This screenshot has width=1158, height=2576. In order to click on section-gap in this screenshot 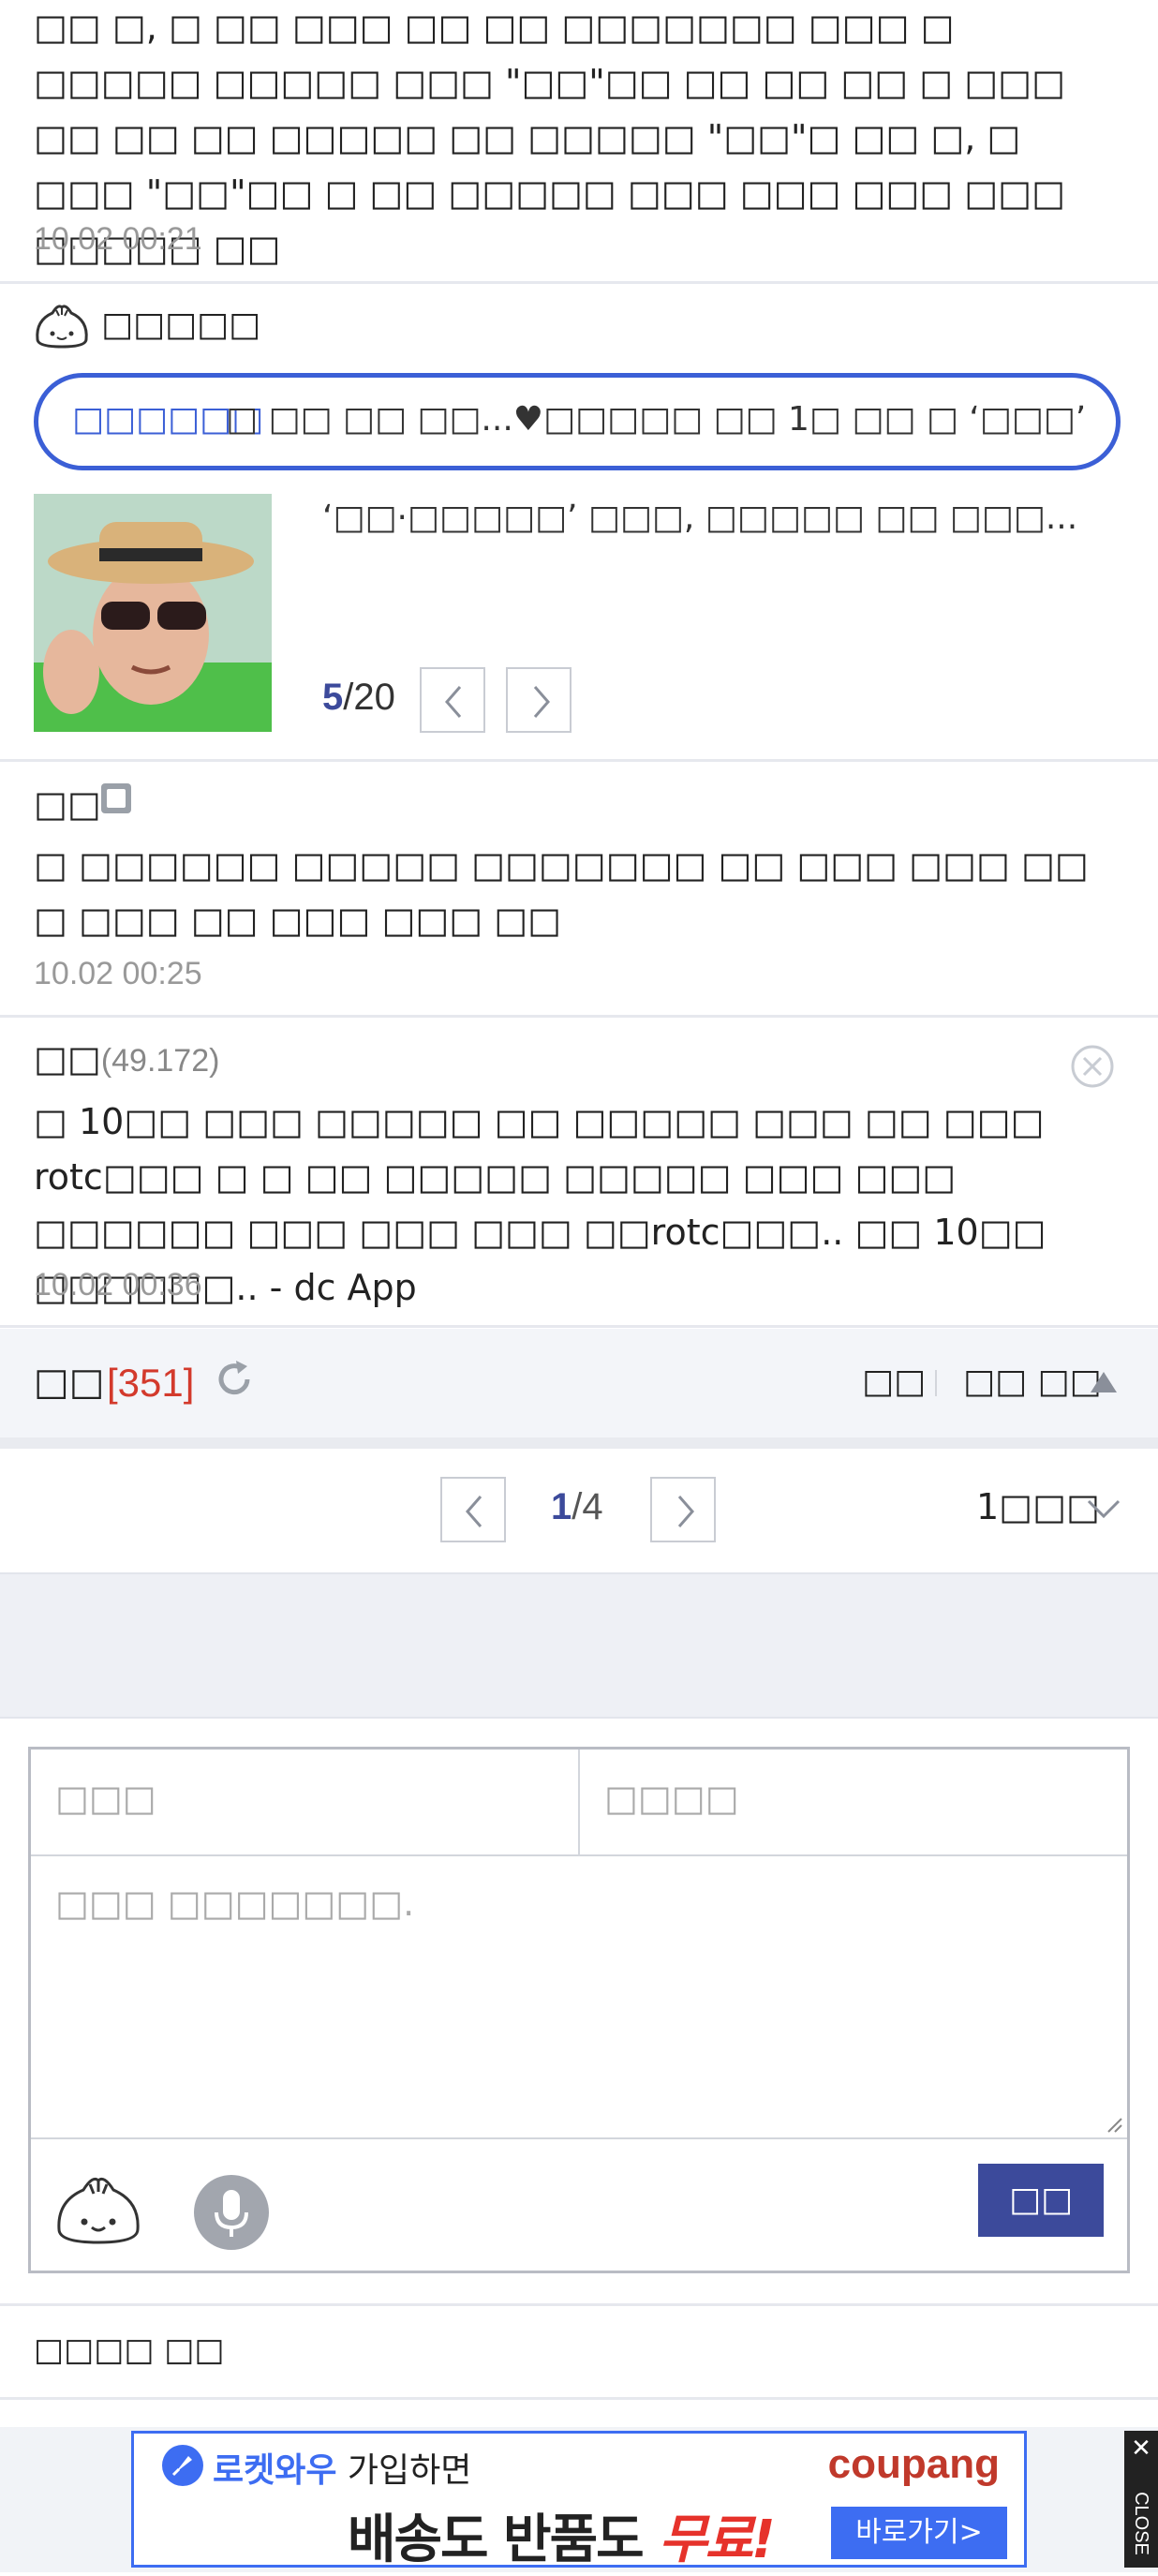, I will do `click(579, 1443)`.